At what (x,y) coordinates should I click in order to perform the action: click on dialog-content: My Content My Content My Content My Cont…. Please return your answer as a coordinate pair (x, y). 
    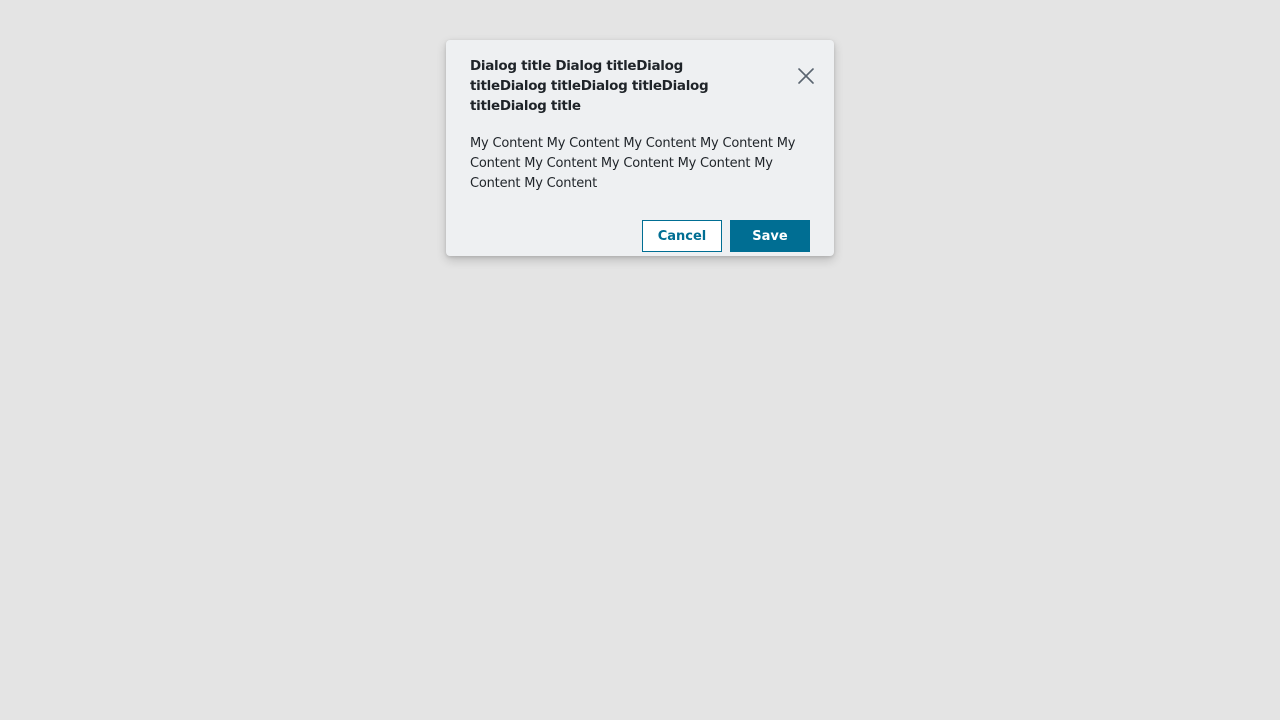
    Looking at the image, I should click on (633, 163).